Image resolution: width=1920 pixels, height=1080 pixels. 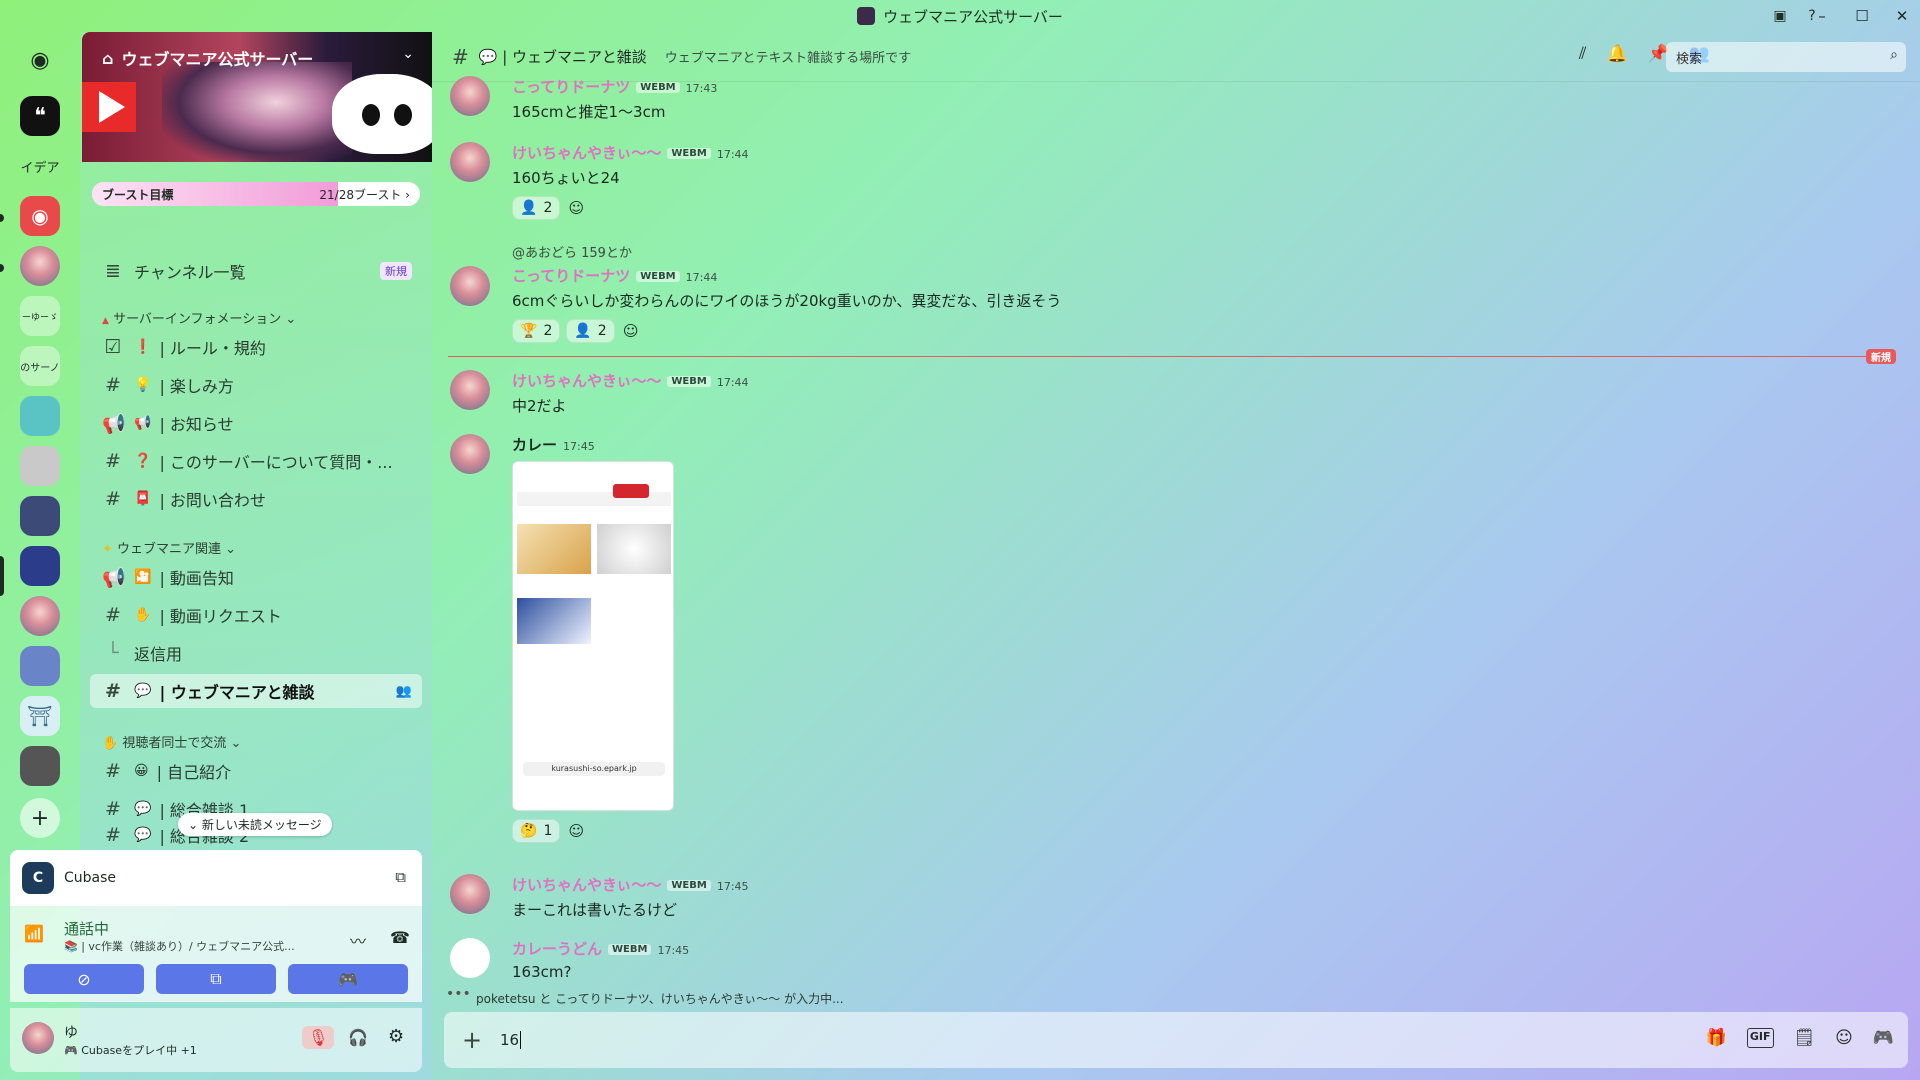 I want to click on gif-icon: GIF, so click(x=1760, y=1038).